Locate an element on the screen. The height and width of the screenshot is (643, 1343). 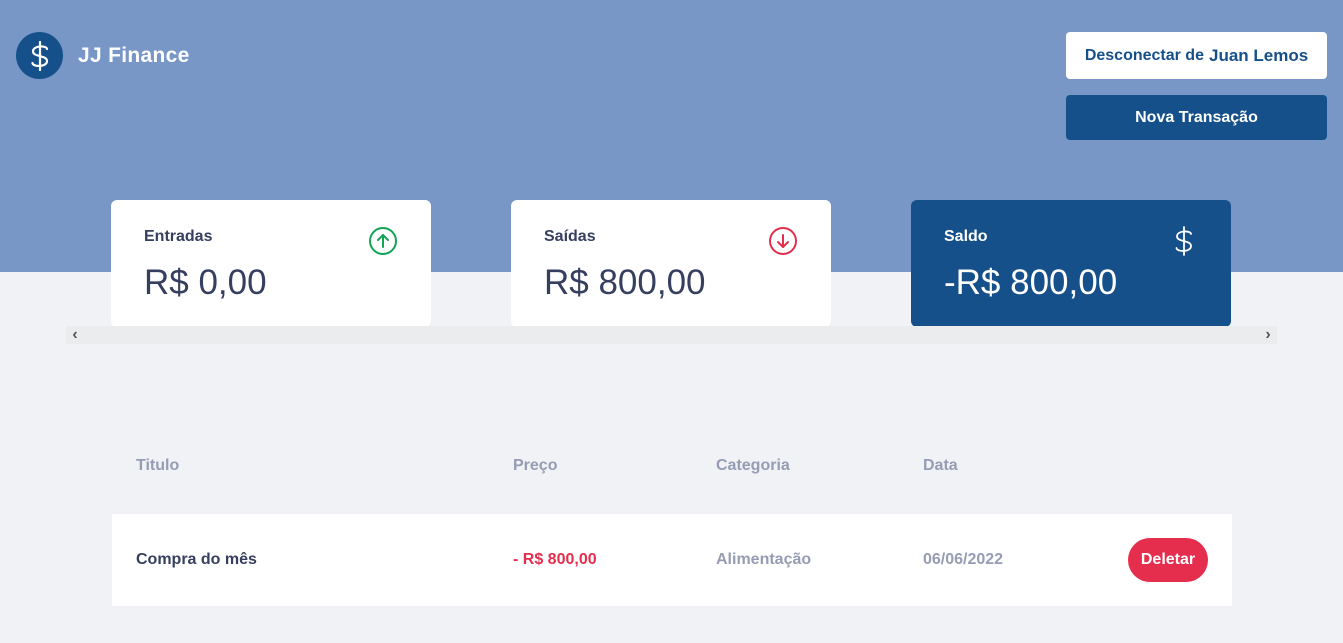
column-header-category: Categoria is located at coordinates (753, 465).